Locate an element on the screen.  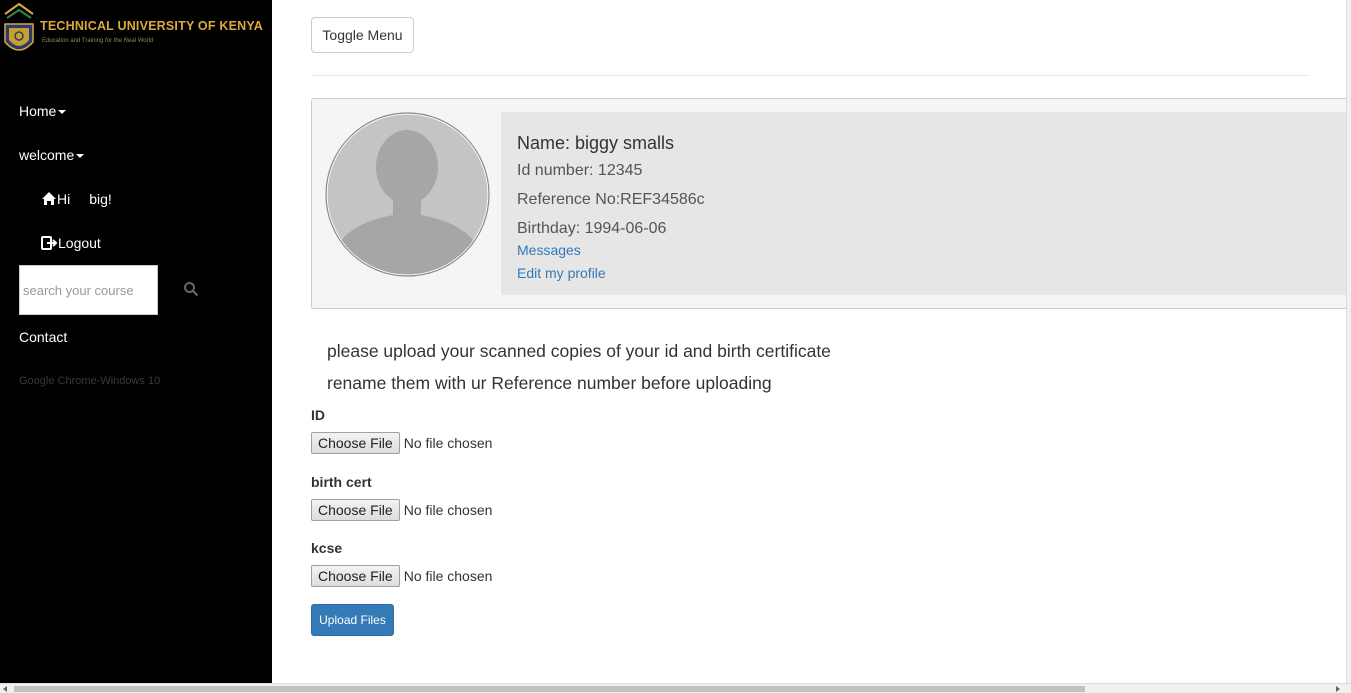
scroll-right-icon is located at coordinates (1338, 689).